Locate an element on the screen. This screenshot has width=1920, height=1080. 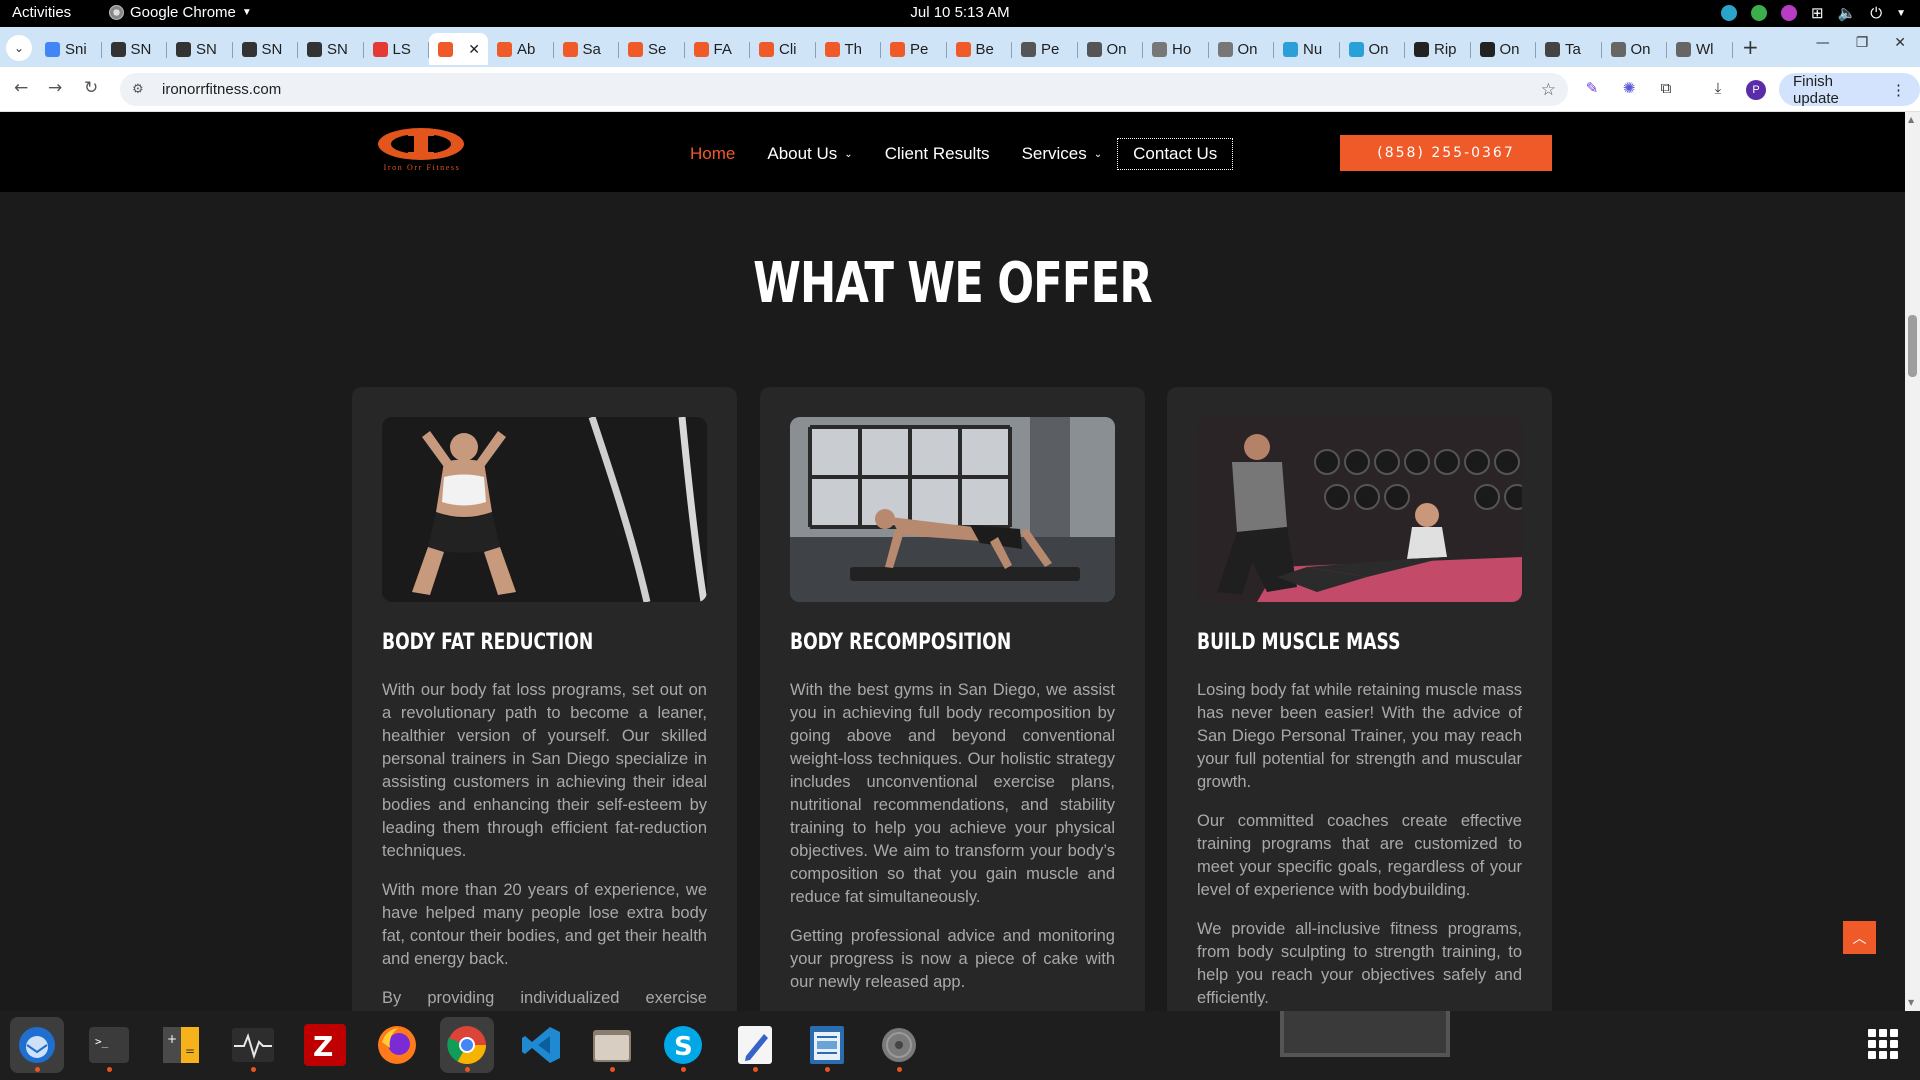
dock-calculator: + = is located at coordinates (181, 1045).